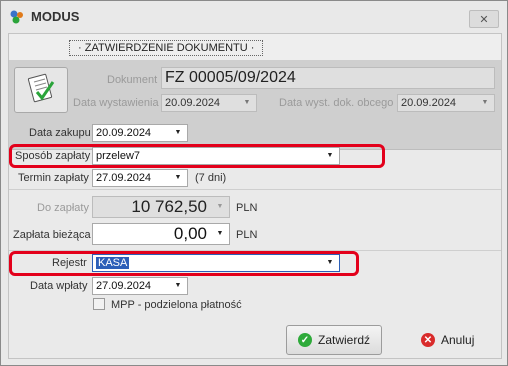 The width and height of the screenshot is (508, 366). I want to click on register-select: KASA ▼, so click(216, 263).